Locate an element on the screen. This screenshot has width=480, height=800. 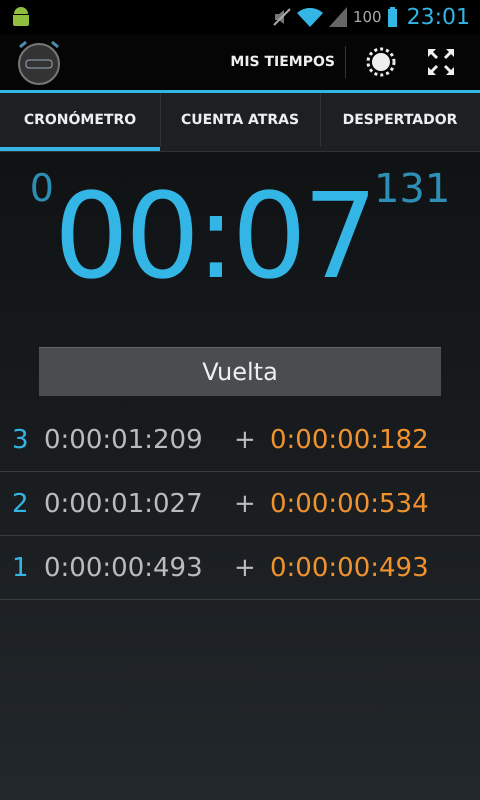
lap-number: 1 is located at coordinates (21, 567).